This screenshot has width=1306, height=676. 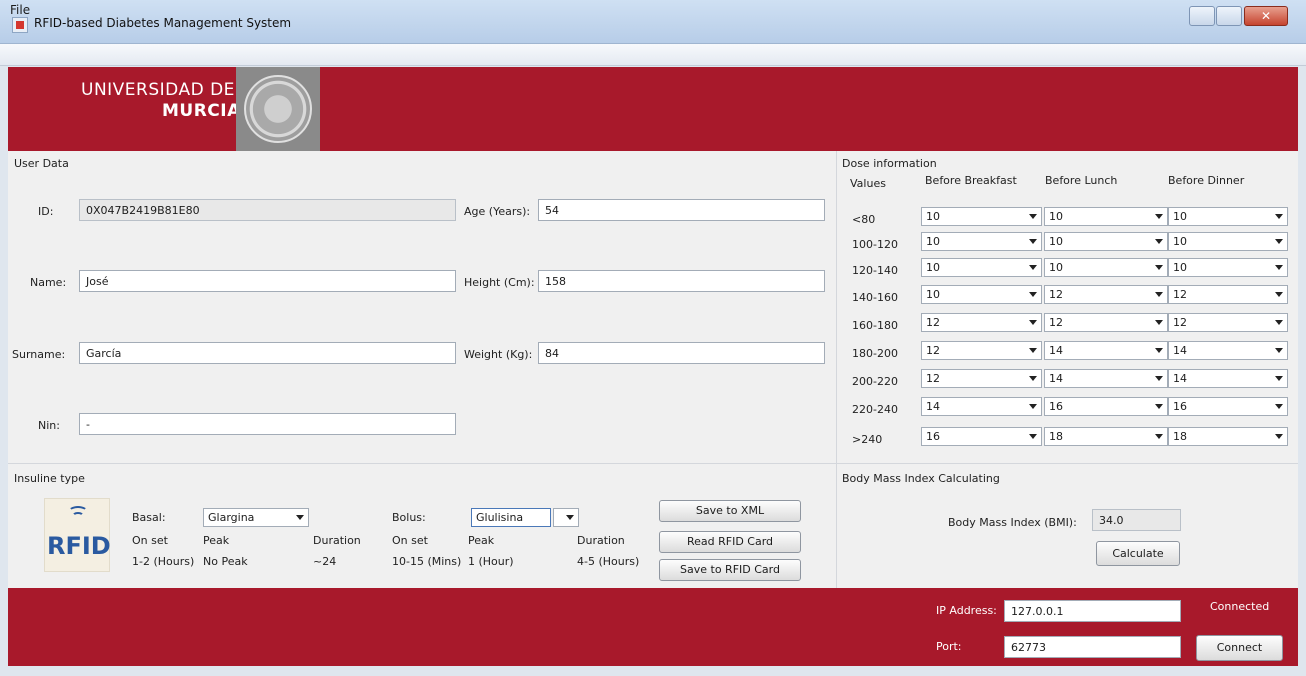 I want to click on id-field: 0X047B2419B81E80, so click(x=267, y=210).